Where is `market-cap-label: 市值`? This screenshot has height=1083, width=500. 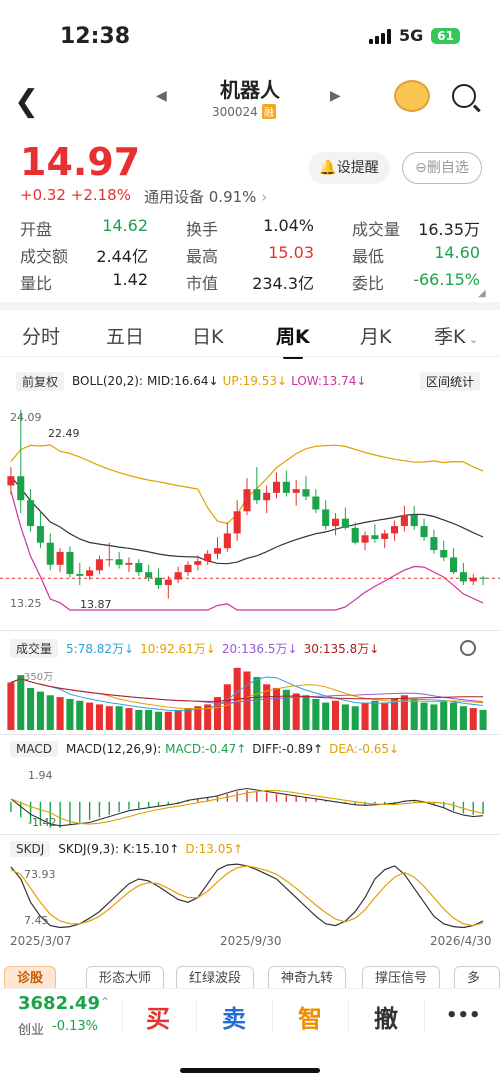
market-cap-label: 市值 is located at coordinates (202, 283).